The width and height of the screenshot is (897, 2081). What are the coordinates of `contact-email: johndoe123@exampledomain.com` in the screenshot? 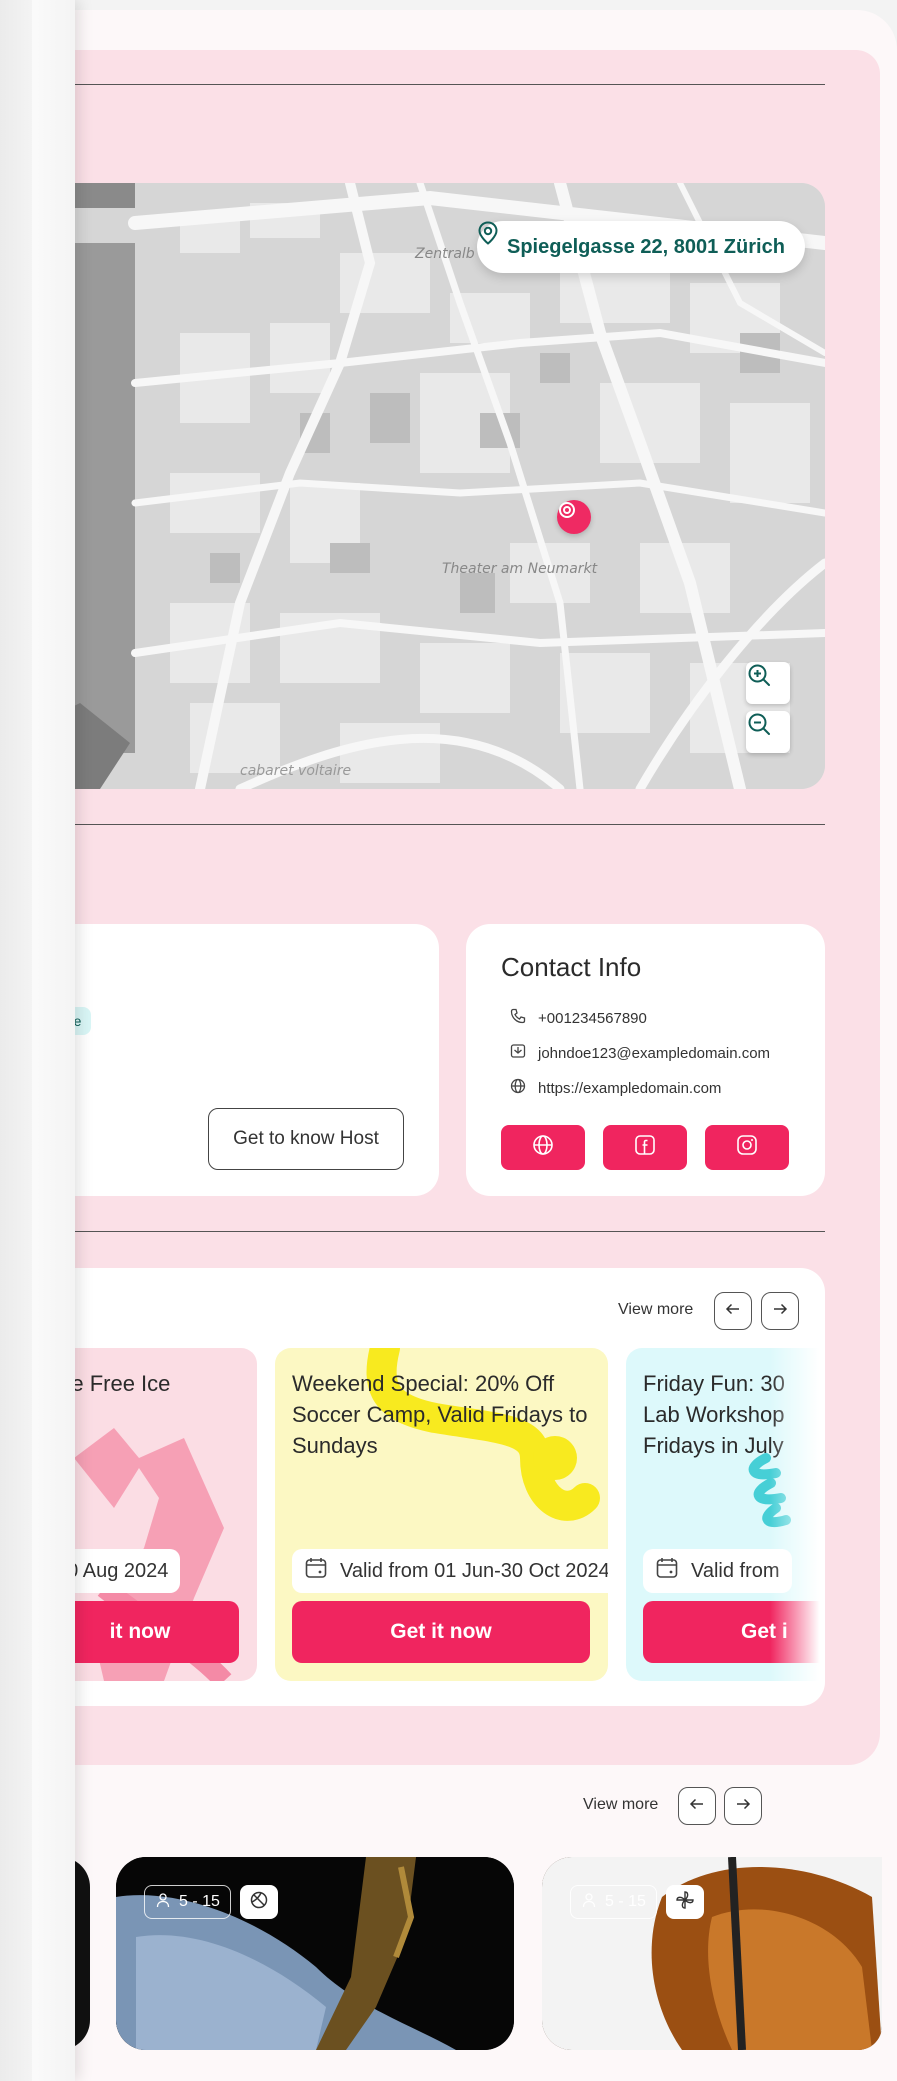 It's located at (640, 1053).